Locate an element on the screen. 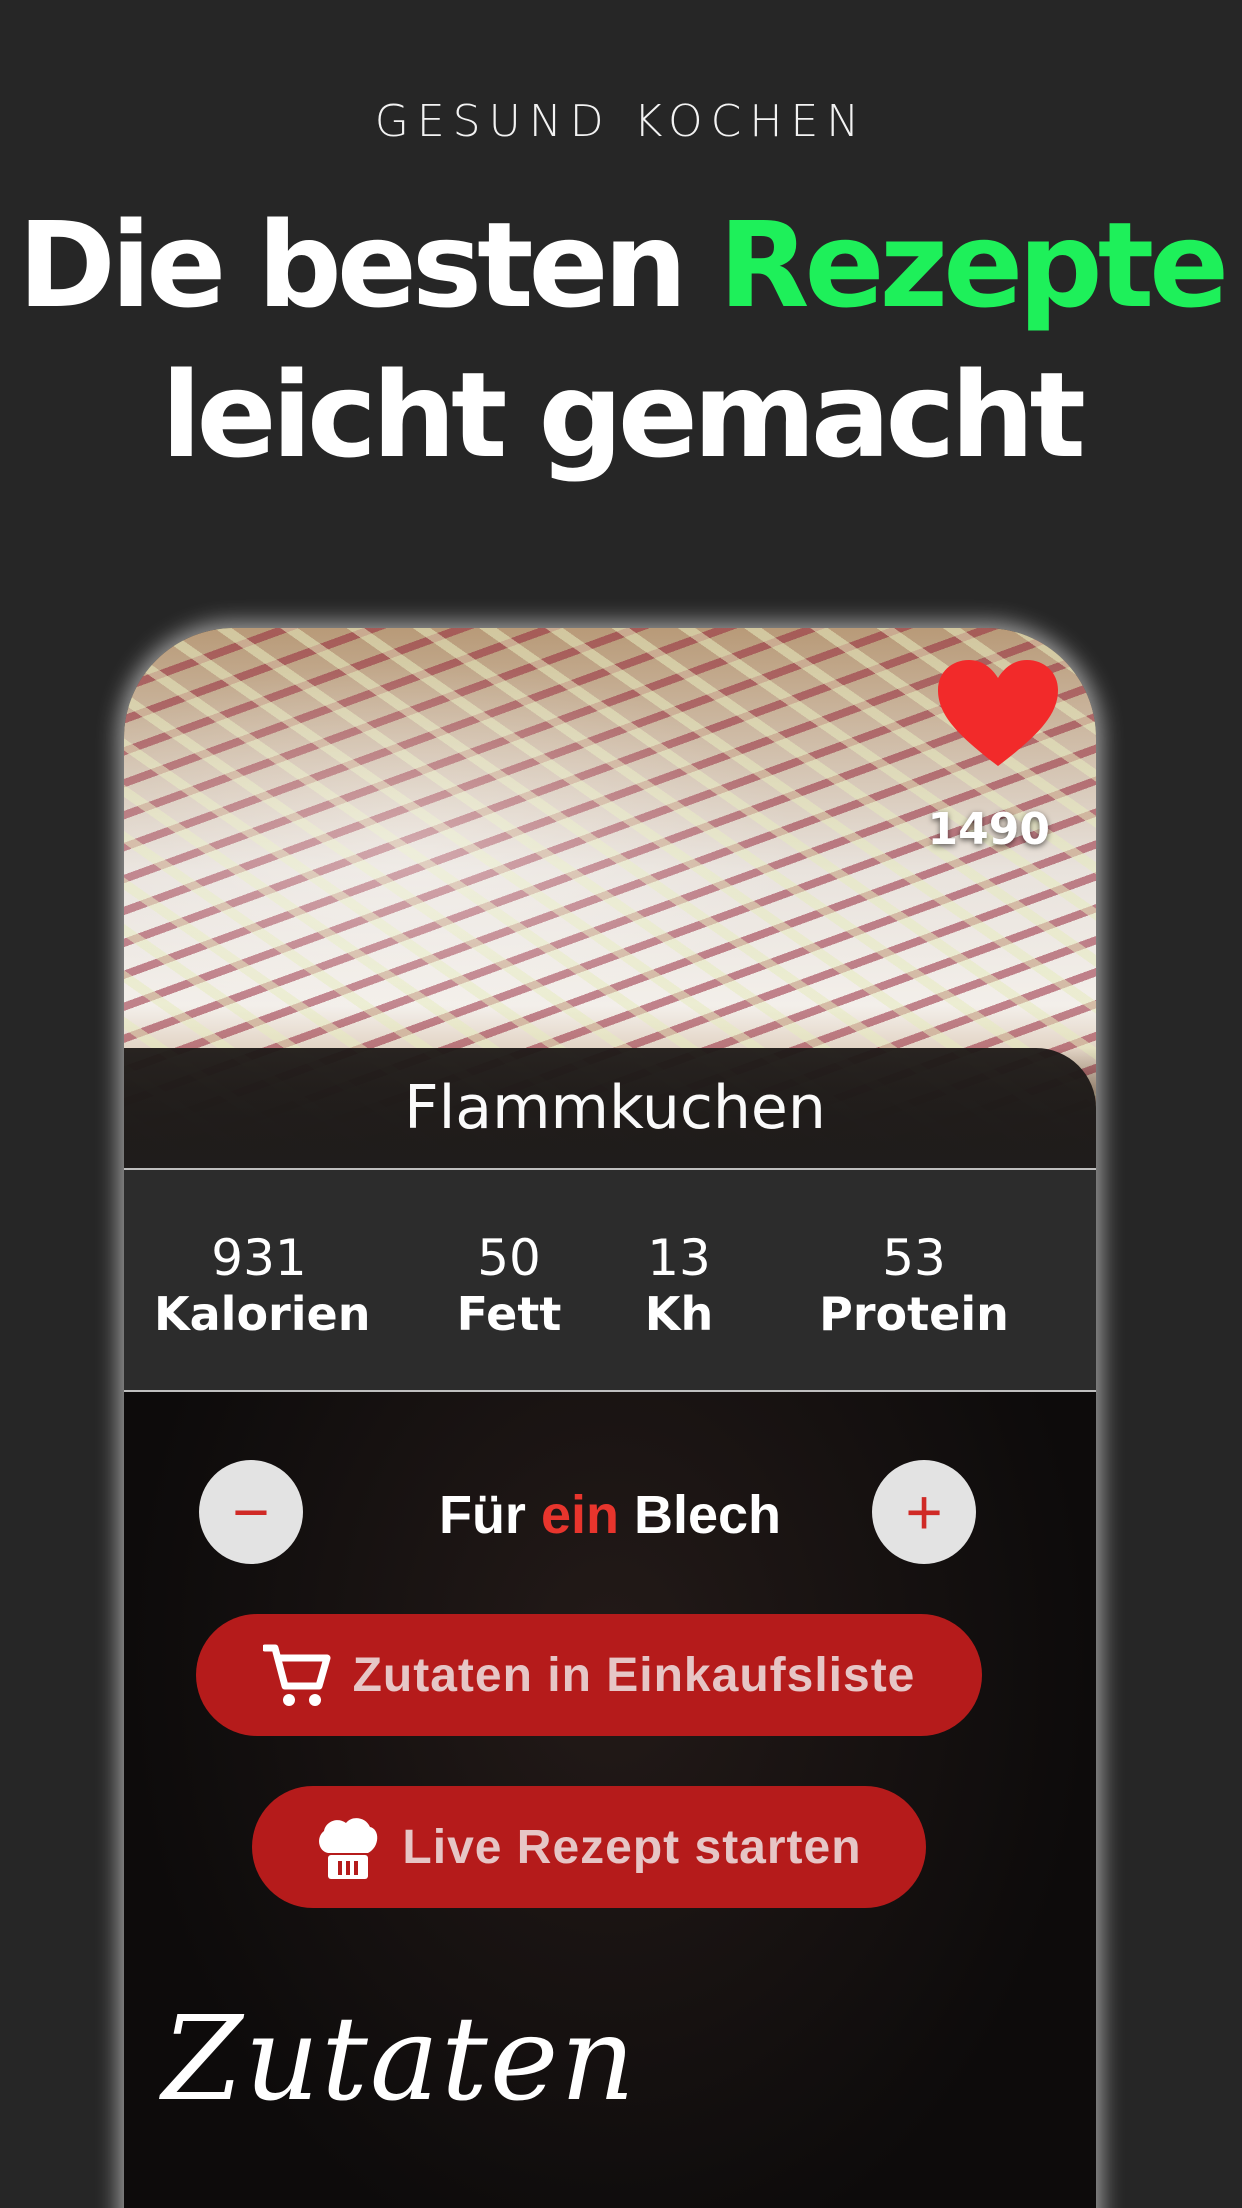 This screenshot has width=1242, height=2208. headline-part1: Die besten is located at coordinates (368, 265).